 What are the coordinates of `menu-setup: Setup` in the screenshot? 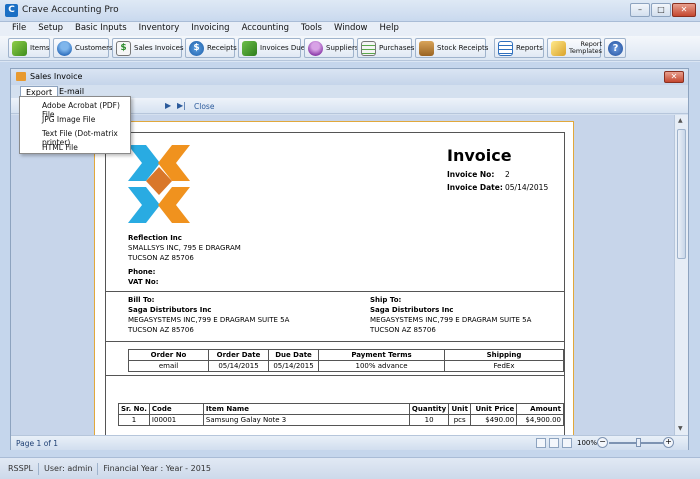 It's located at (50, 29).